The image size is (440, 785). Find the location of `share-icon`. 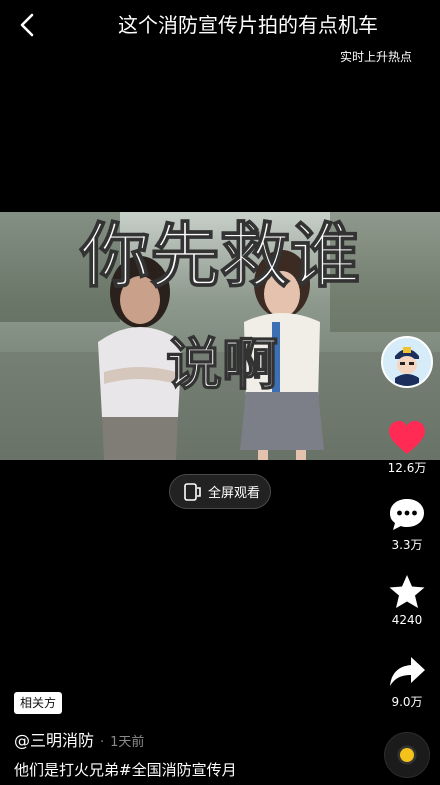

share-icon is located at coordinates (407, 671).